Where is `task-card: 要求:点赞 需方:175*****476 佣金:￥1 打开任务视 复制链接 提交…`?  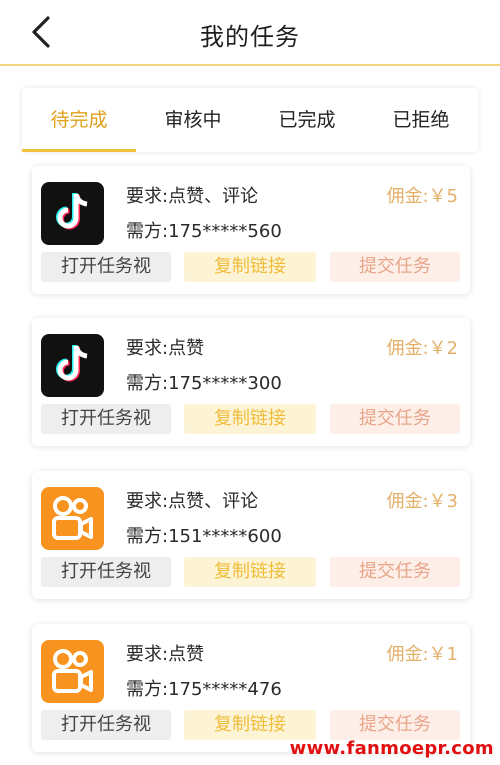
task-card: 要求:点赞 需方:175*****476 佣金:￥1 打开任务视 复制链接 提交… is located at coordinates (251, 688).